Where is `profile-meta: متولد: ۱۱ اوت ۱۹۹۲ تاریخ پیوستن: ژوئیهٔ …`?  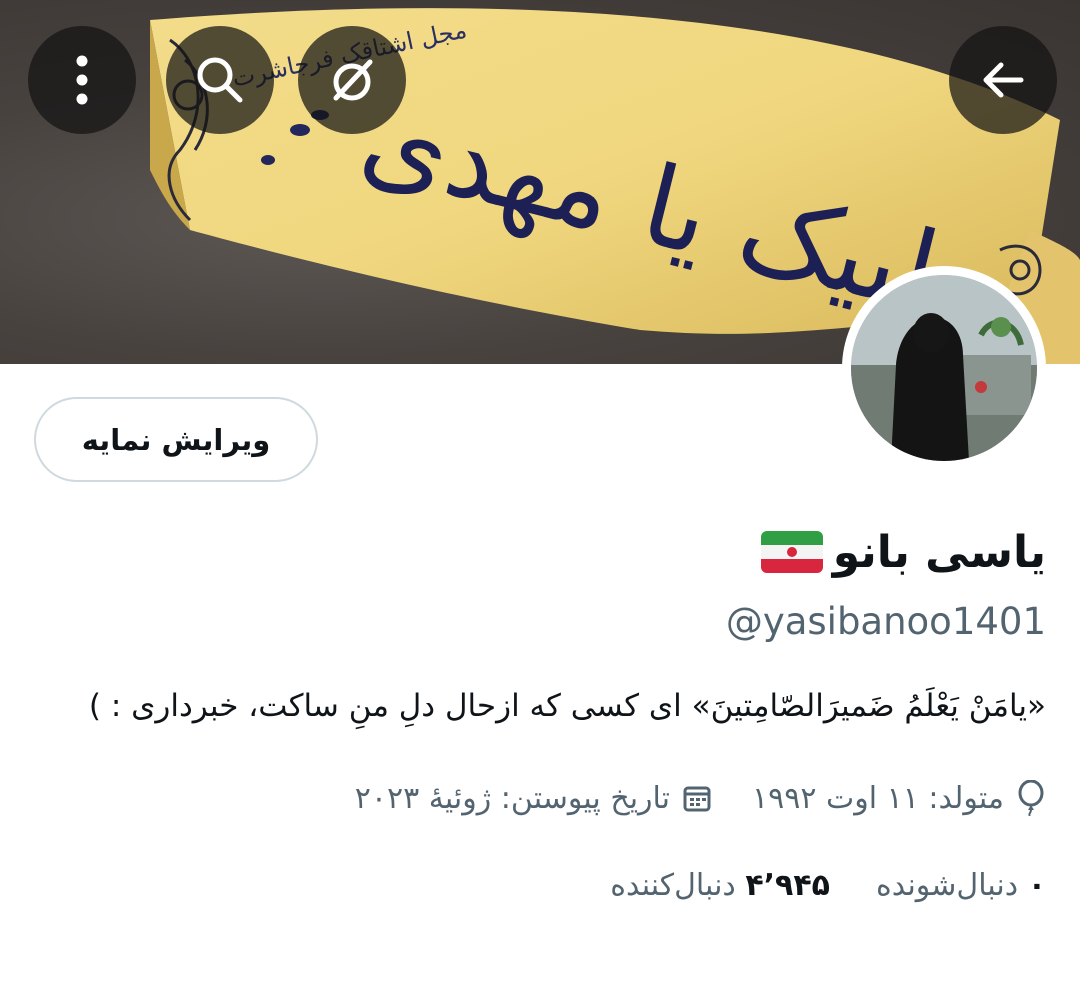 profile-meta: متولد: ۱۱ اوت ۱۹۹۲ تاریخ پیوستن: ژوئیهٔ … is located at coordinates (700, 798).